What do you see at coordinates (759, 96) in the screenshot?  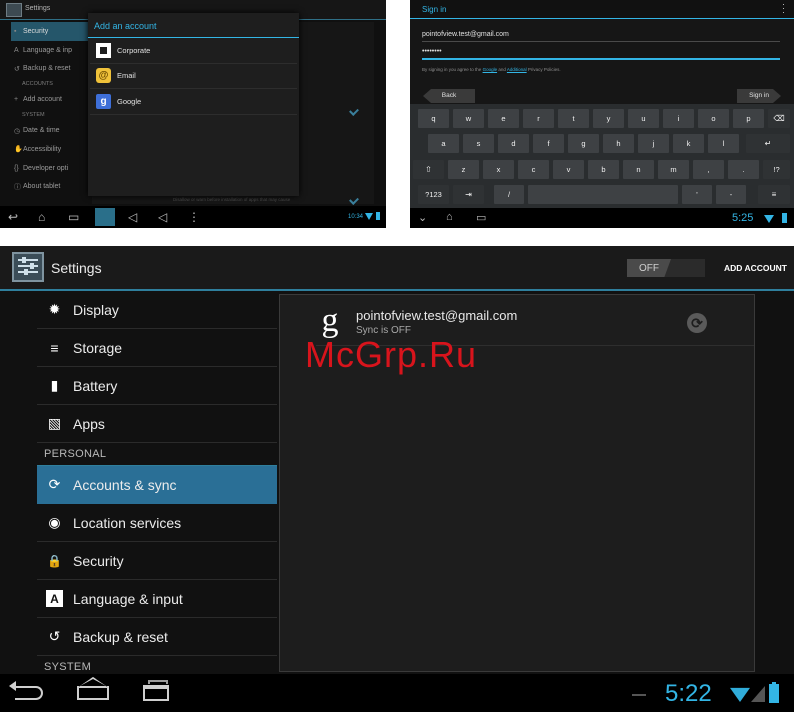 I see `sign-in-button: Sign in` at bounding box center [759, 96].